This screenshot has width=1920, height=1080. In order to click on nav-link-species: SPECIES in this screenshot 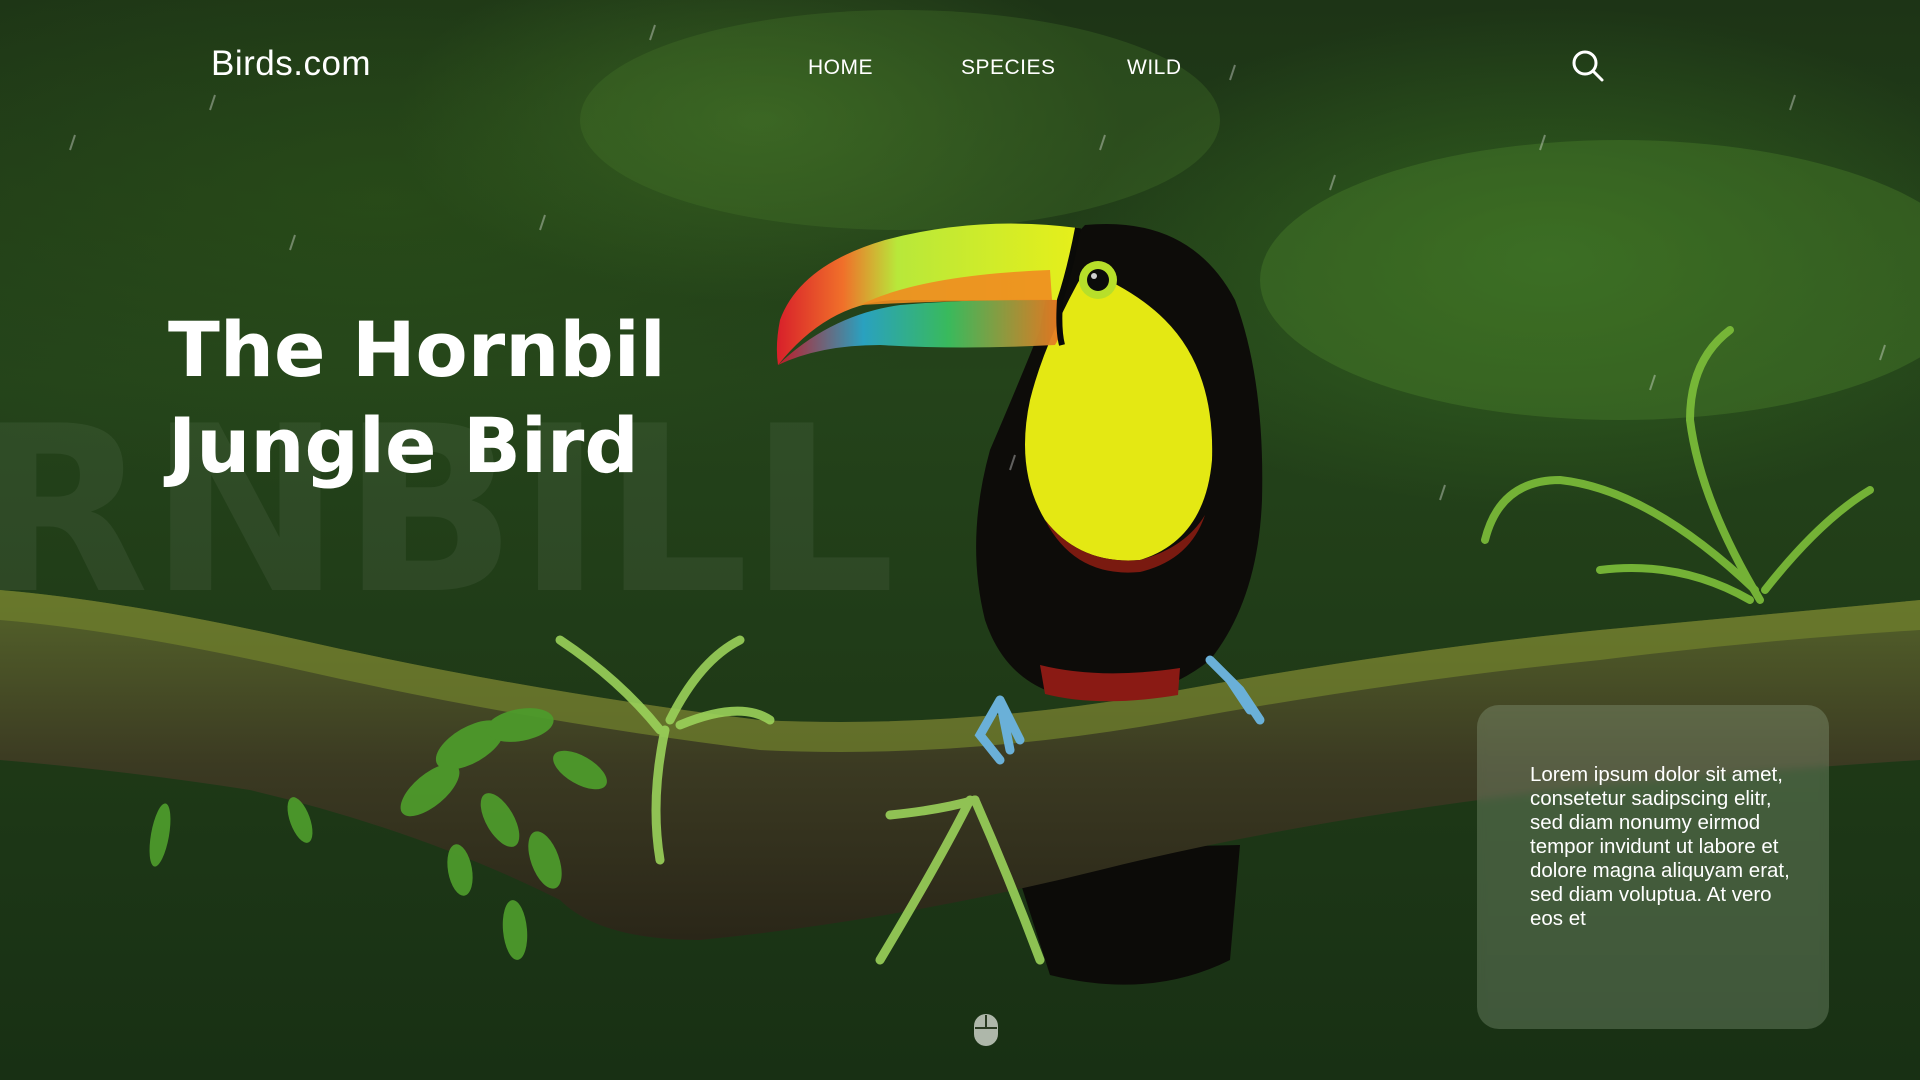, I will do `click(1008, 68)`.